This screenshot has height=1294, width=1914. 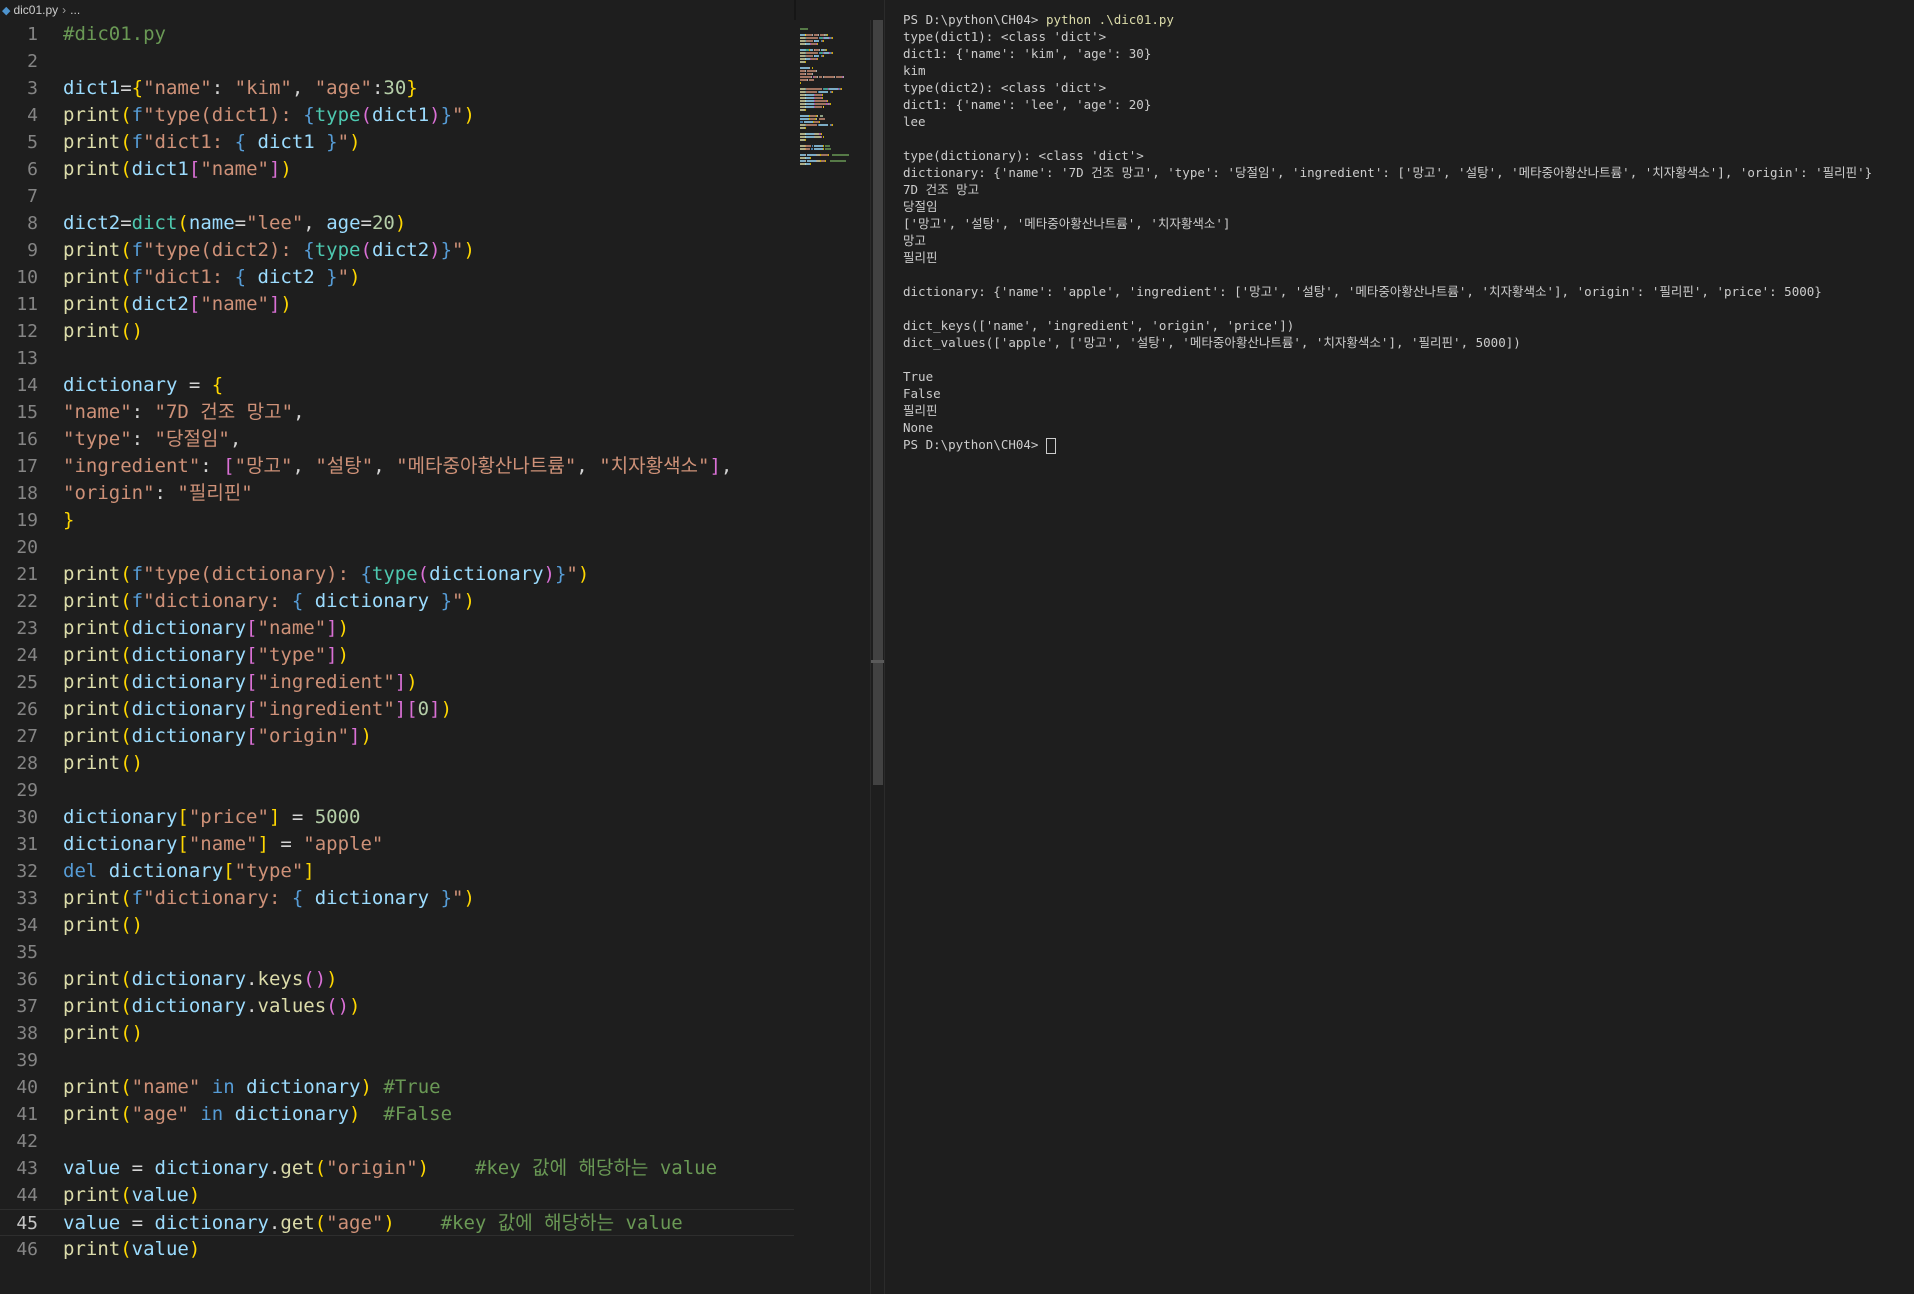 I want to click on code-text: dictionary["name"] = "apple", so click(x=223, y=844).